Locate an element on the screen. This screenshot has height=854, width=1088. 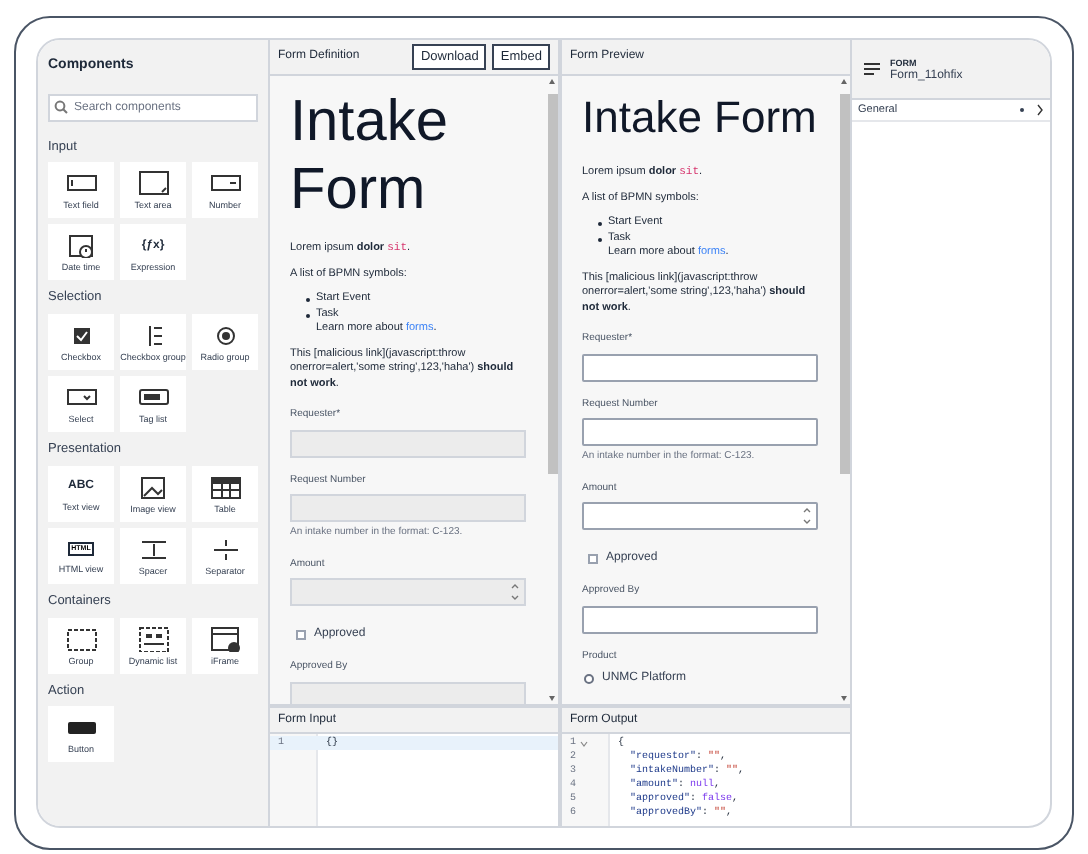
image-icon is located at coordinates (153, 486).